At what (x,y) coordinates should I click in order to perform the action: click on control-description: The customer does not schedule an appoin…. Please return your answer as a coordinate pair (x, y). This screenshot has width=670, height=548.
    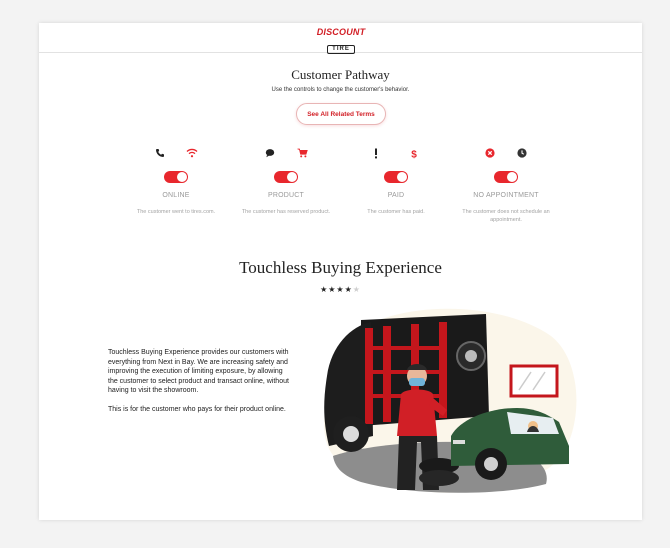
    Looking at the image, I should click on (506, 216).